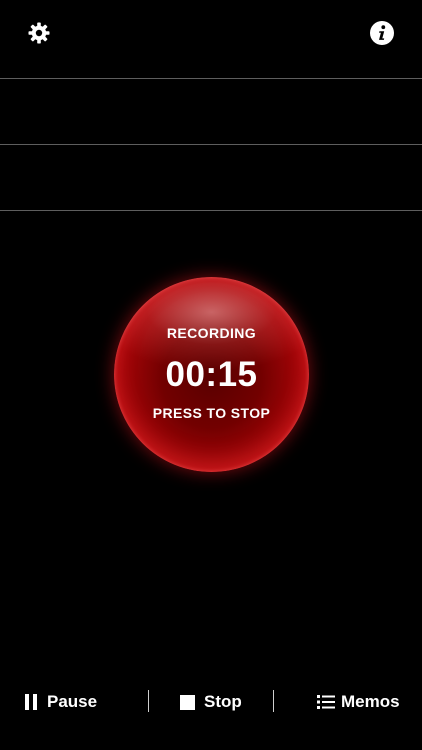 Image resolution: width=422 pixels, height=750 pixels. What do you see at coordinates (211, 333) in the screenshot?
I see `recording-status-label: RECORDING` at bounding box center [211, 333].